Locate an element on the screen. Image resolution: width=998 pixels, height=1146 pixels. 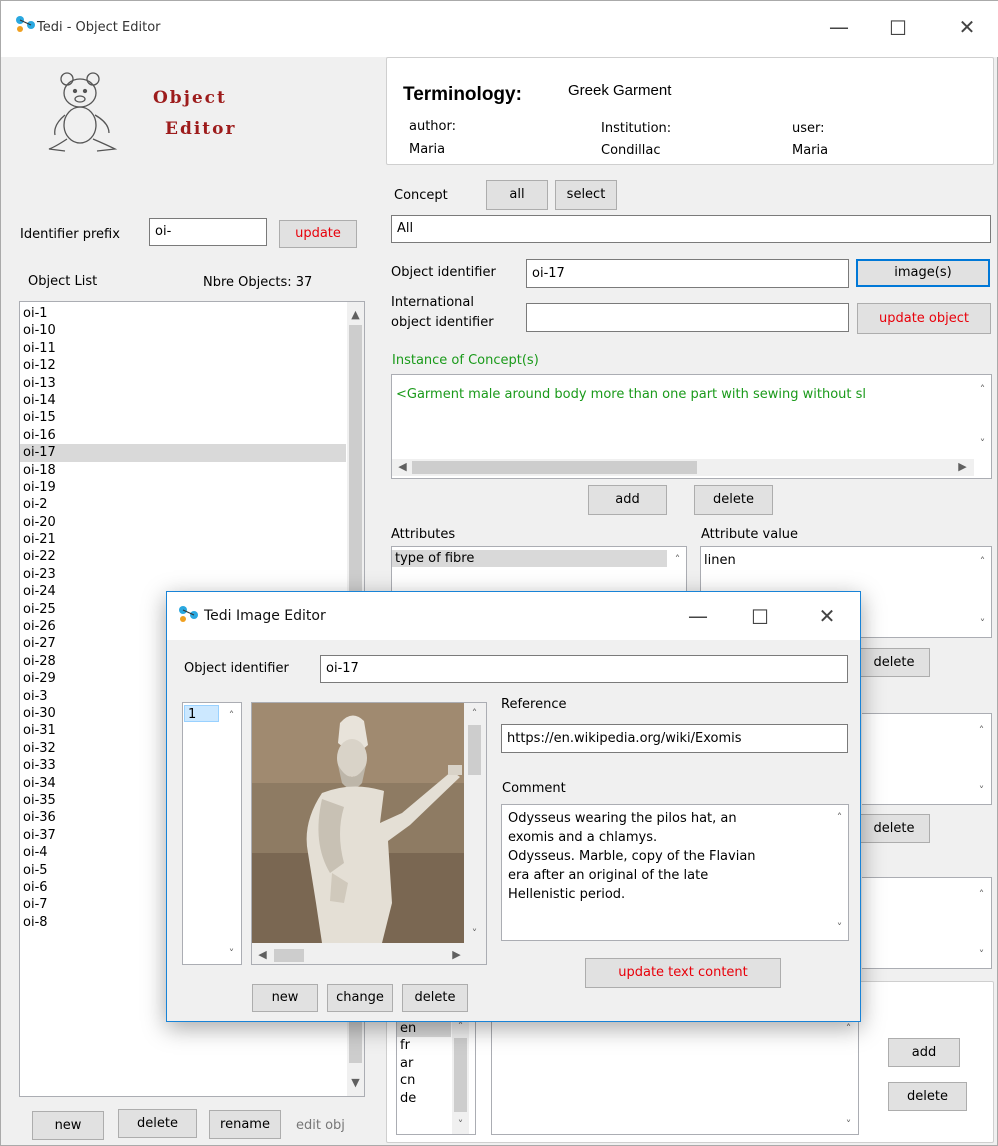
image-preview: ˄ ˅ ◀ ▶ is located at coordinates (369, 833).